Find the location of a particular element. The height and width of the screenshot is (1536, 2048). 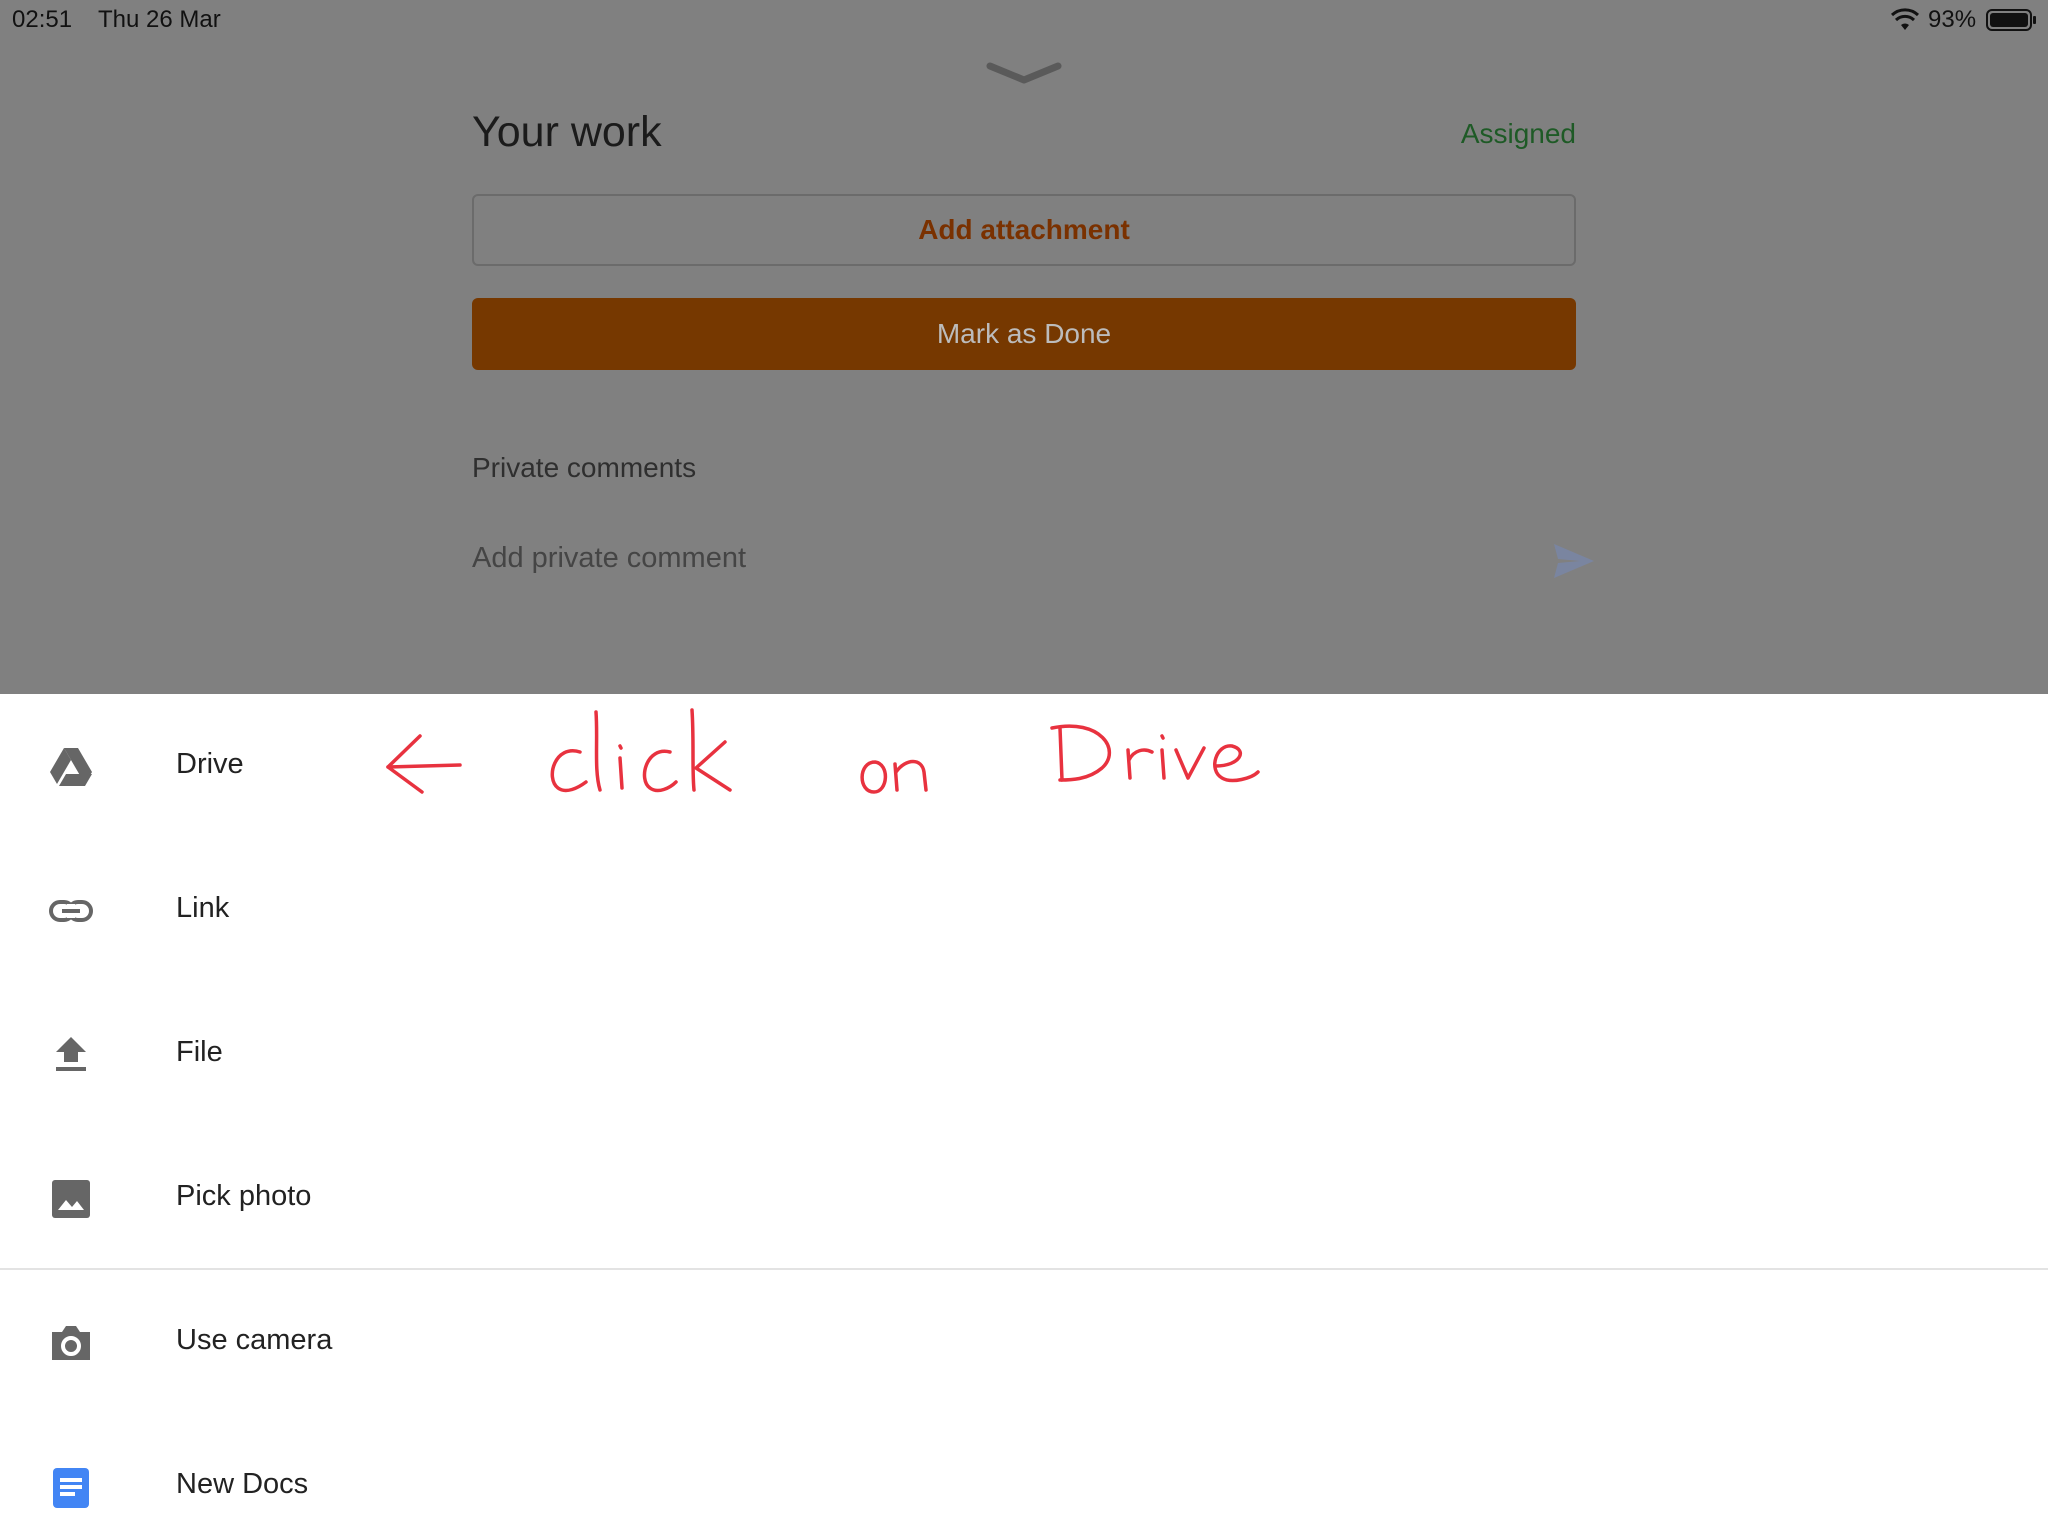

sheet-item-label: File is located at coordinates (199, 1052).